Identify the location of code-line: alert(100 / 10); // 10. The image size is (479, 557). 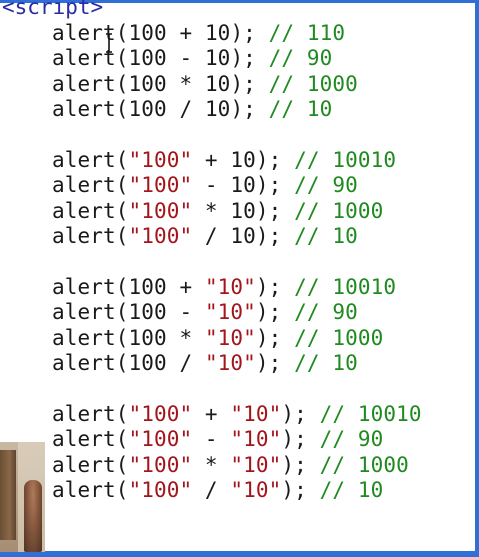
(192, 109).